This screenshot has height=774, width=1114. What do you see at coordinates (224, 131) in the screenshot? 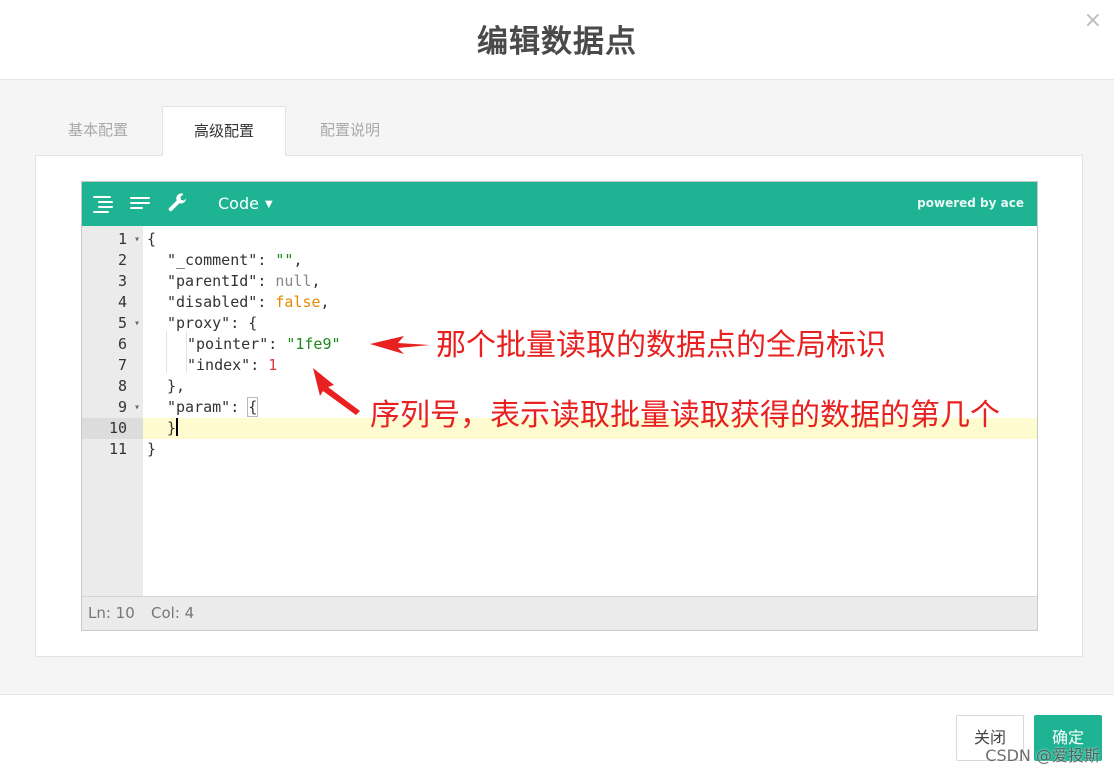
I see `tab-advanced-config: 高级配置` at bounding box center [224, 131].